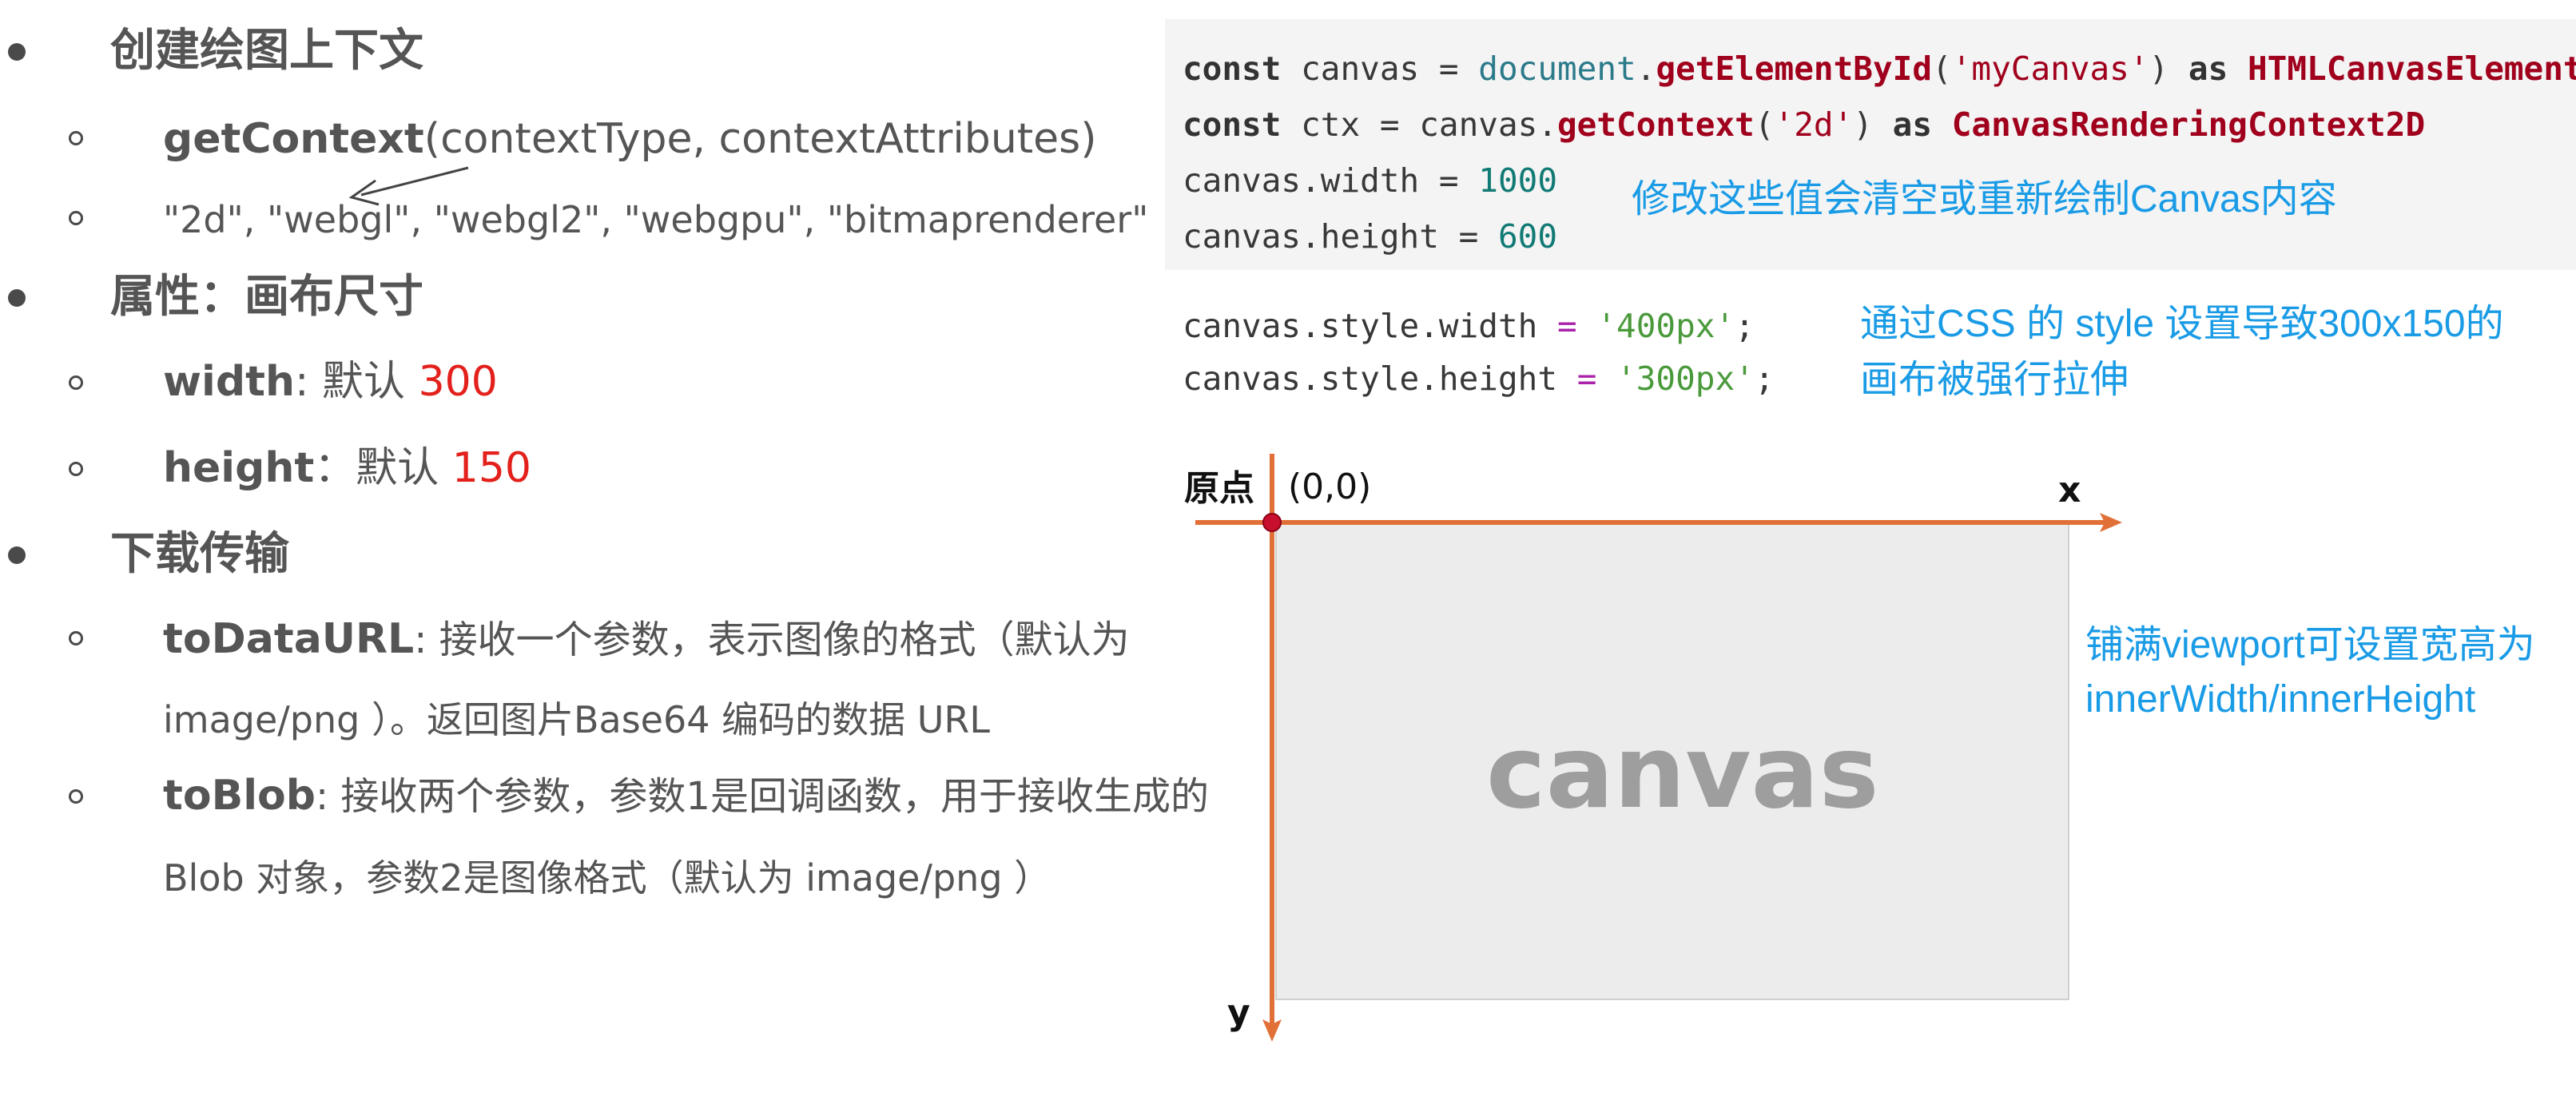 Image resolution: width=2576 pixels, height=1120 pixels. I want to click on code-line-5: canvas.style.width = '400px';, so click(1469, 326).